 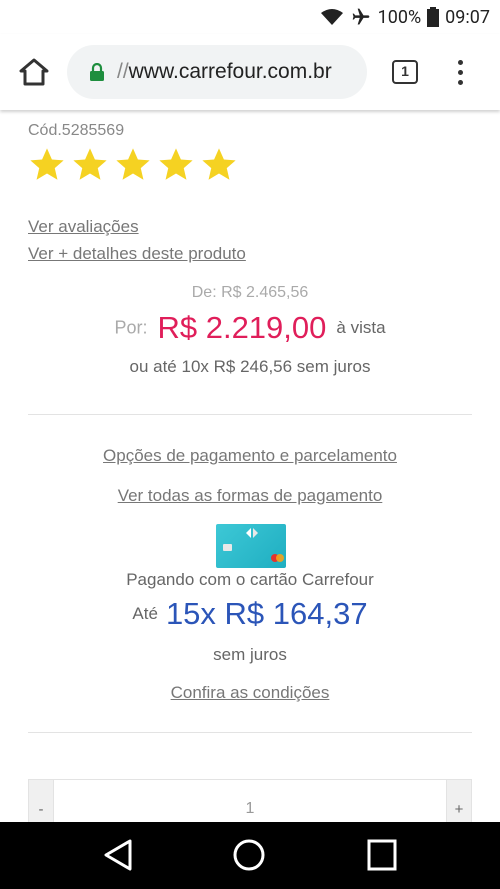 I want to click on airplane-icon, so click(x=360, y=16).